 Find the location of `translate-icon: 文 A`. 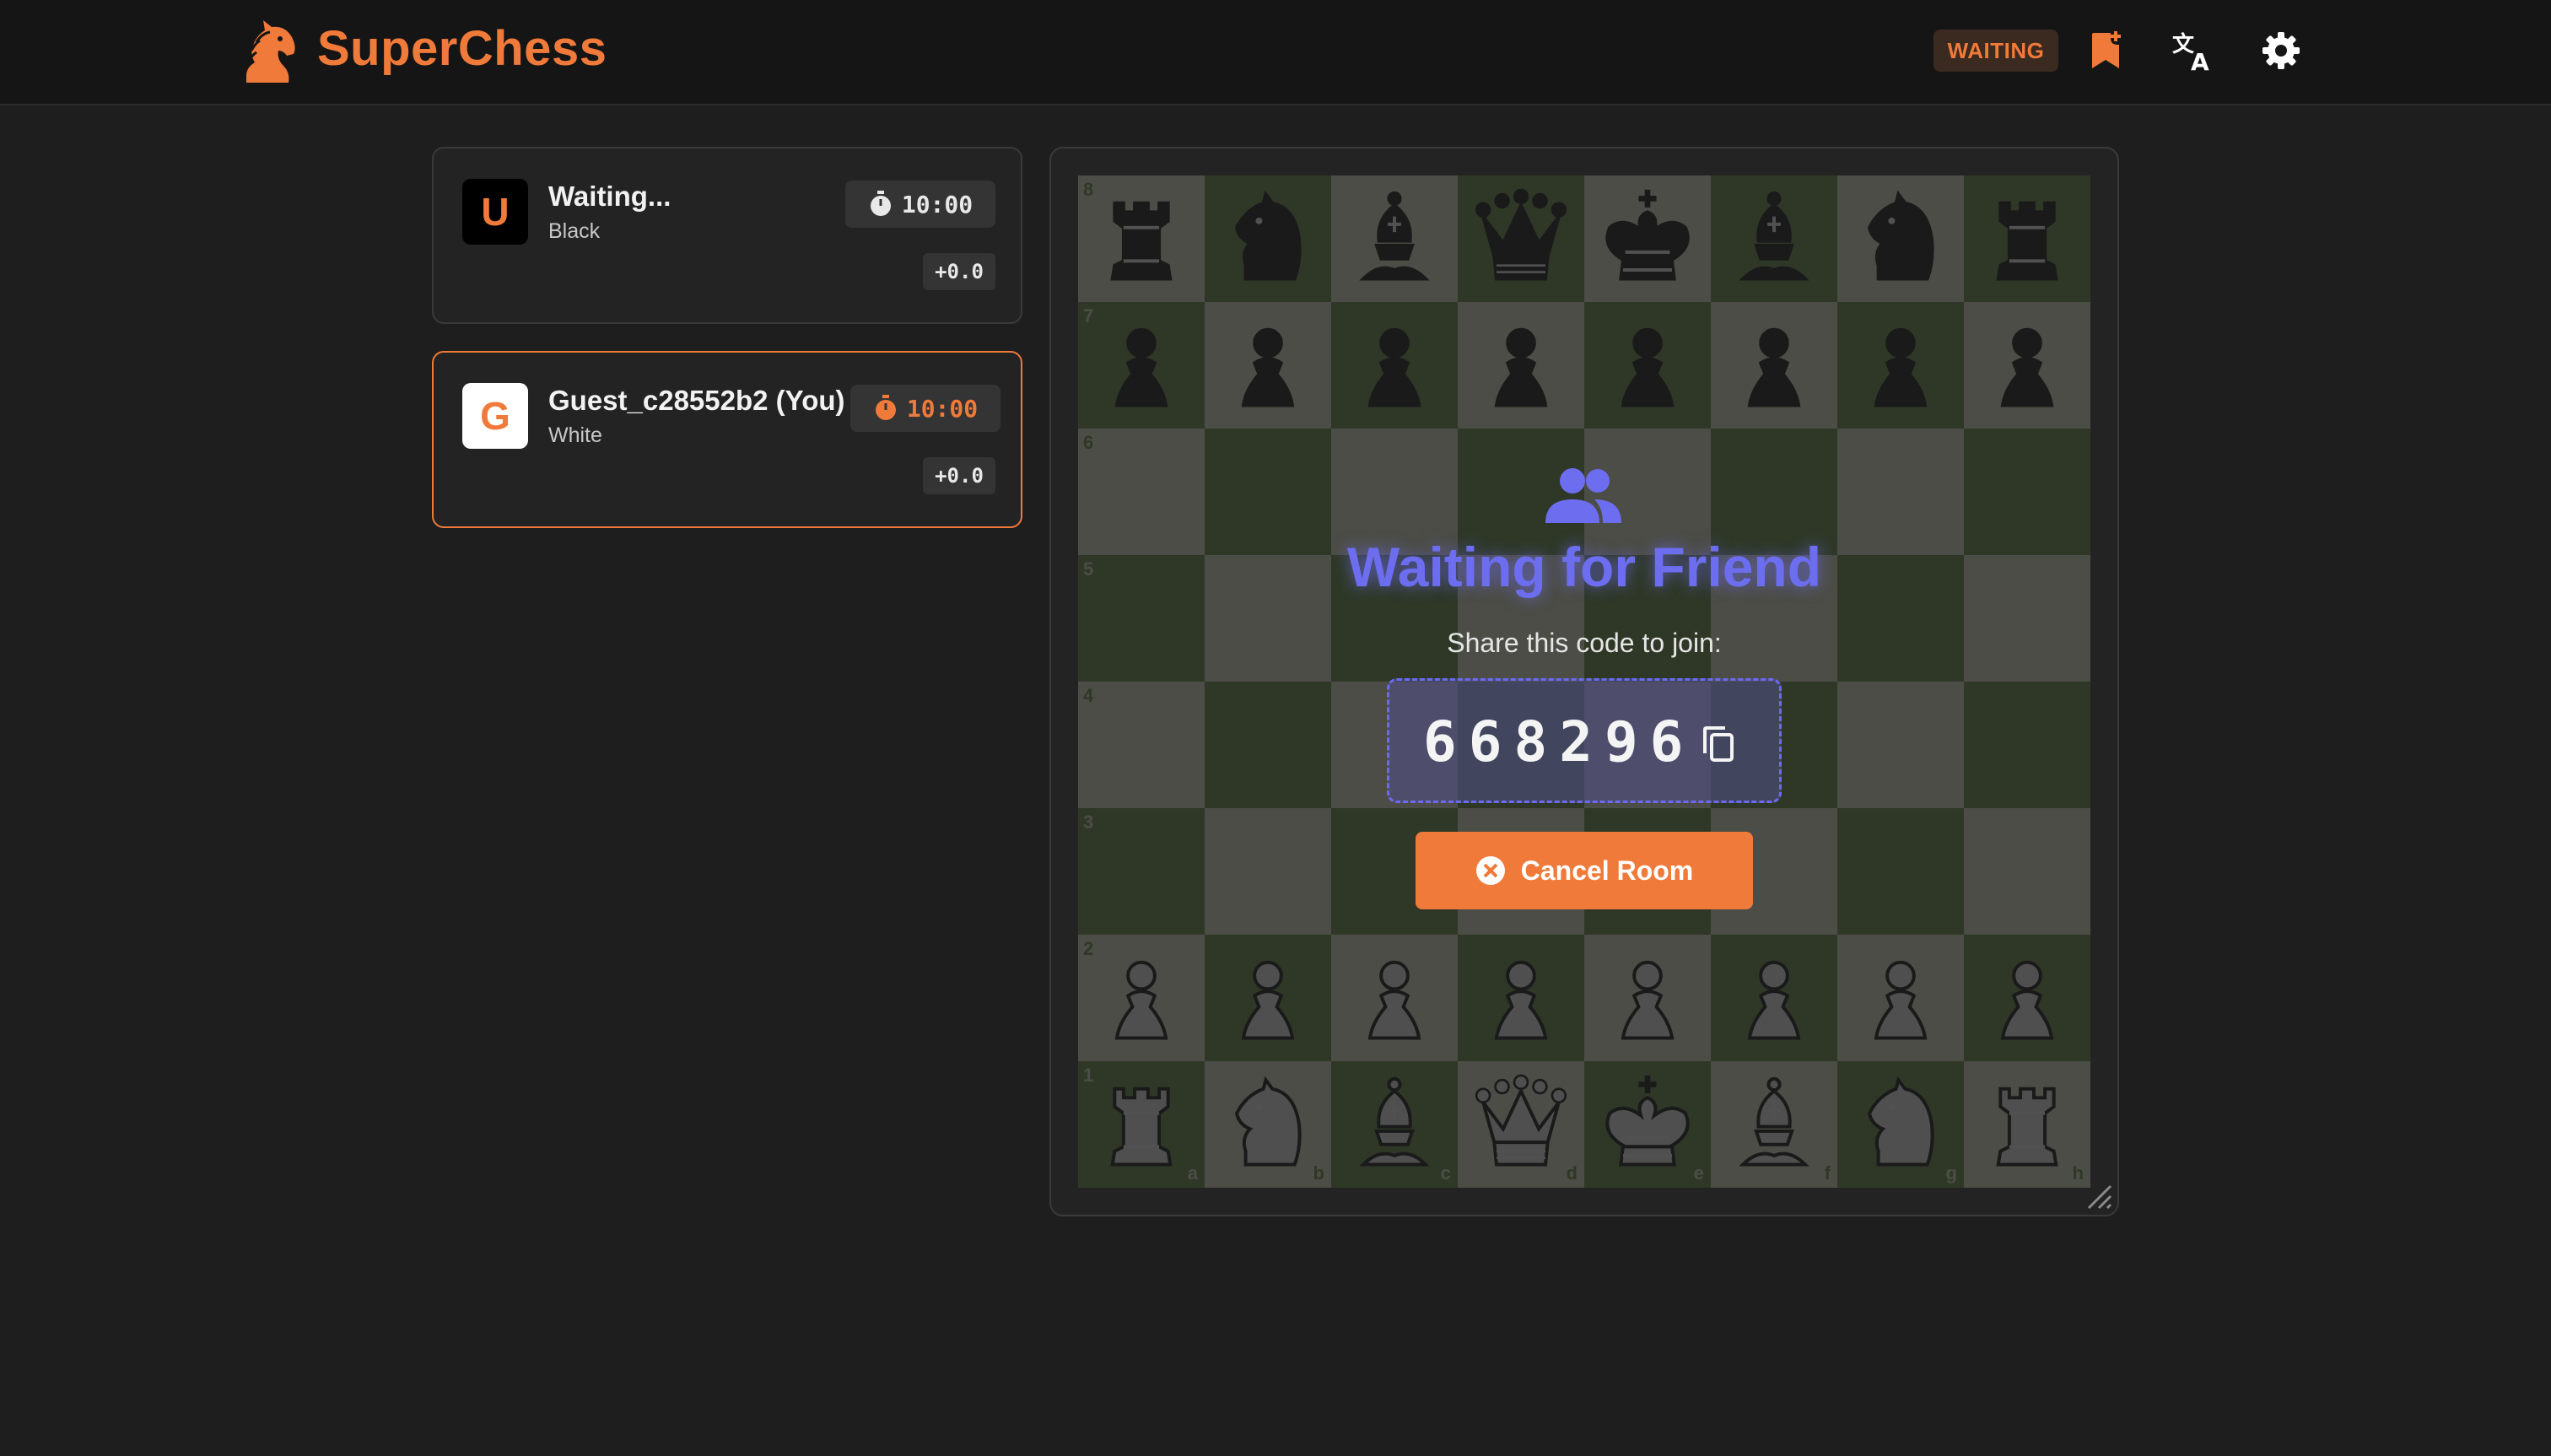

translate-icon: 文 A is located at coordinates (2190, 52).